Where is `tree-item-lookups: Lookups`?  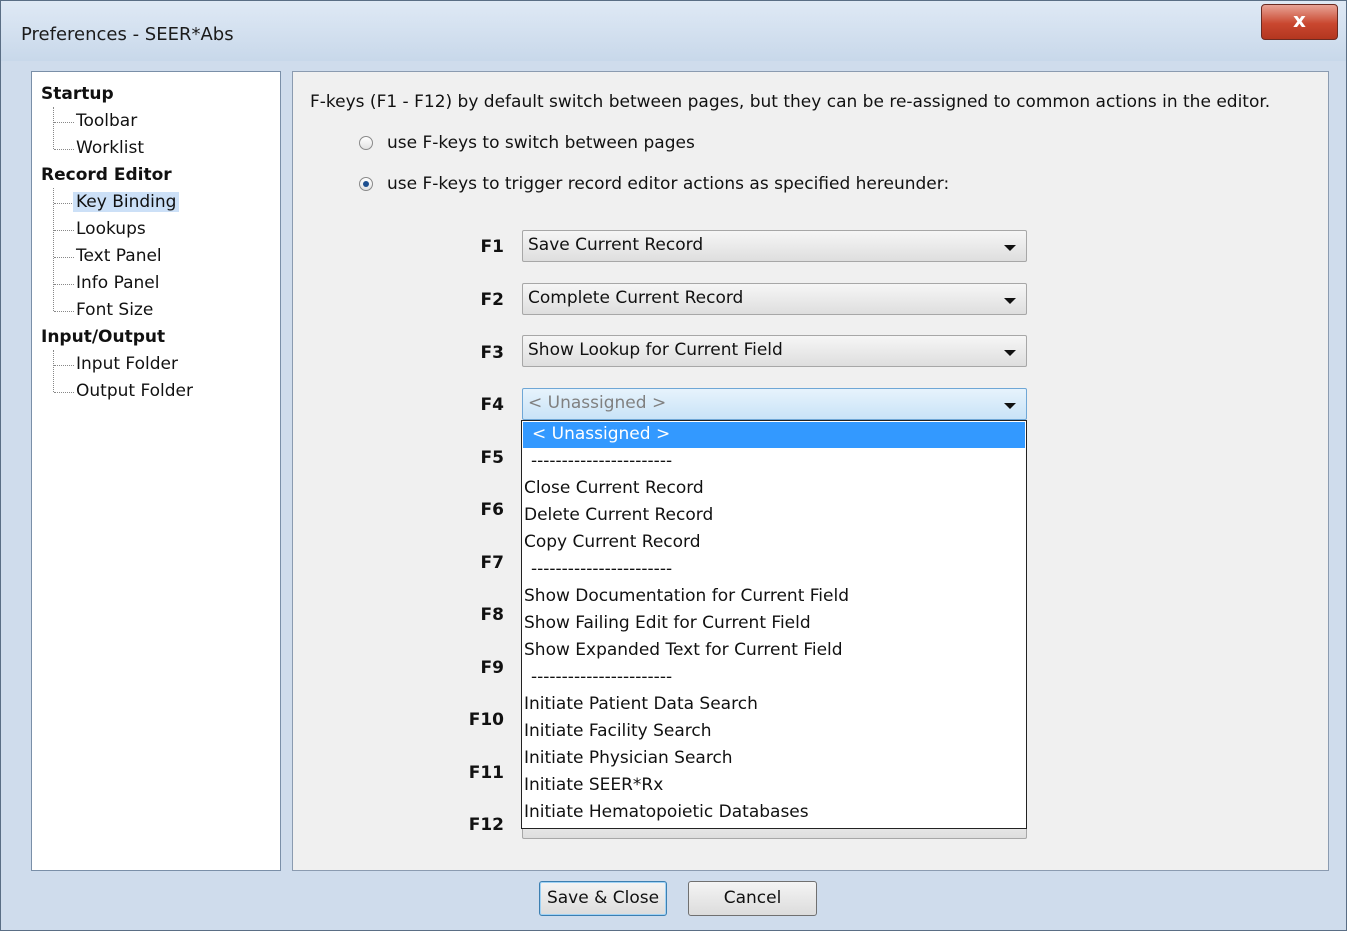 tree-item-lookups: Lookups is located at coordinates (111, 229).